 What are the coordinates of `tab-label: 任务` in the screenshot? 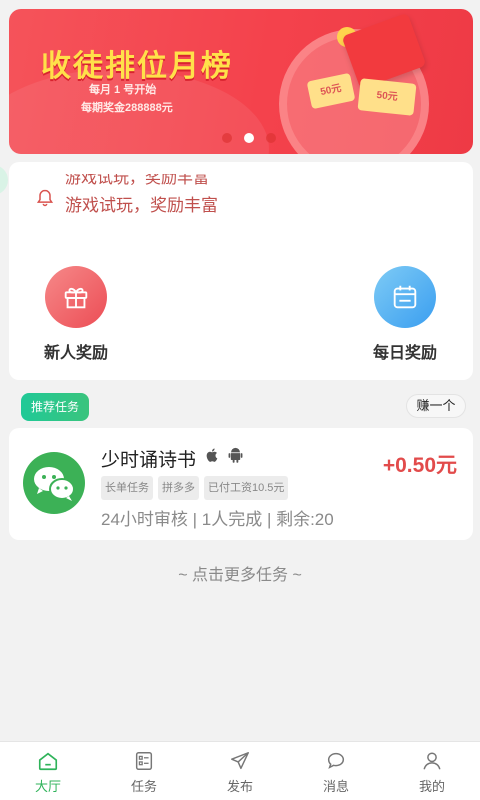 It's located at (143, 786).